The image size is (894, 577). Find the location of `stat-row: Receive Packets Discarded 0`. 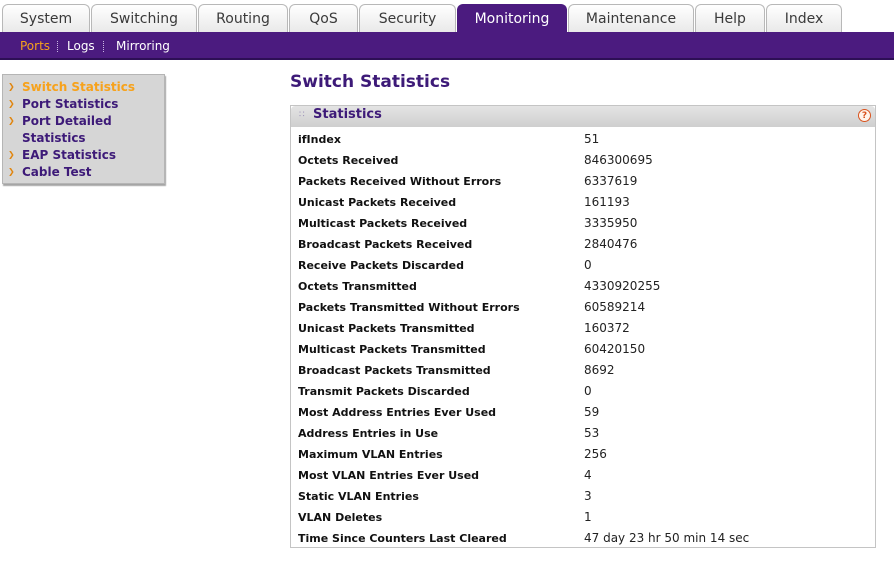

stat-row: Receive Packets Discarded 0 is located at coordinates (583, 265).